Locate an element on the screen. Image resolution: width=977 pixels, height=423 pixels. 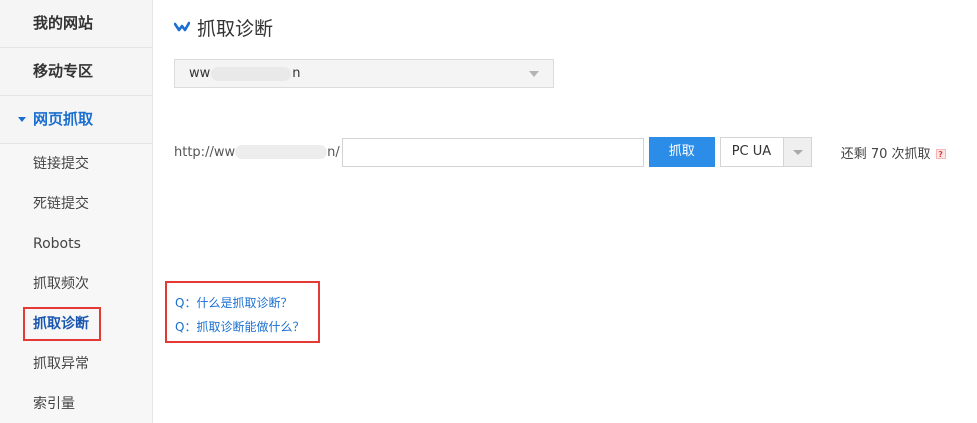
sidebar-section-web-crawl: 网页抓取 is located at coordinates (76, 120).